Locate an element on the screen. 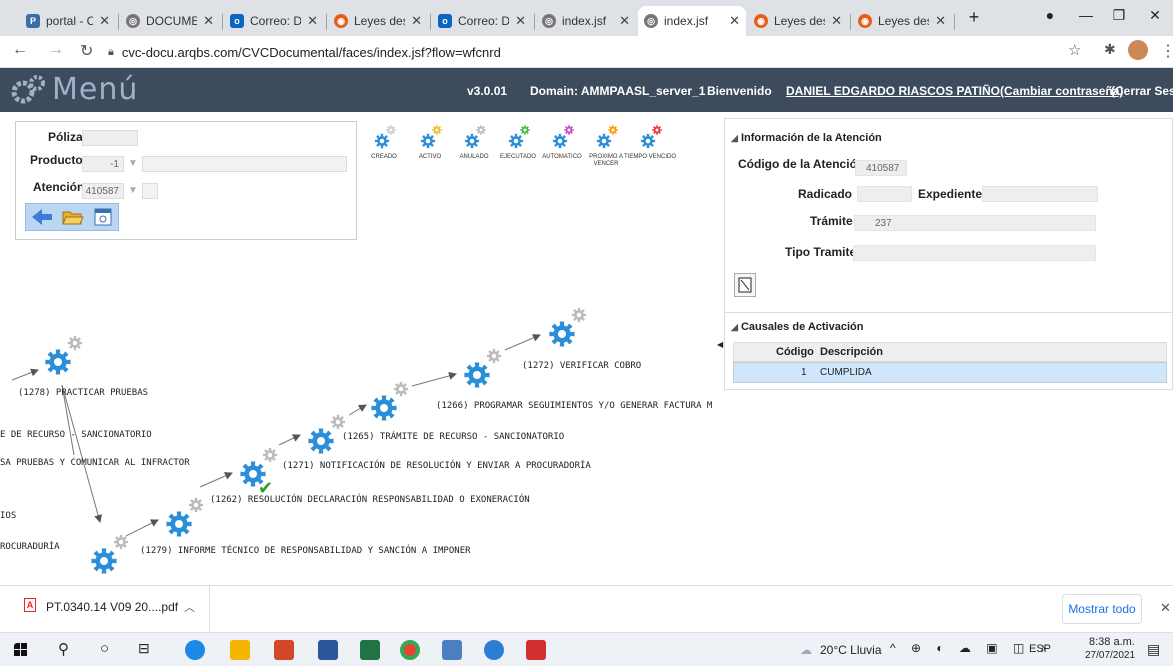  leyes-icon: ◉ is located at coordinates (341, 21).